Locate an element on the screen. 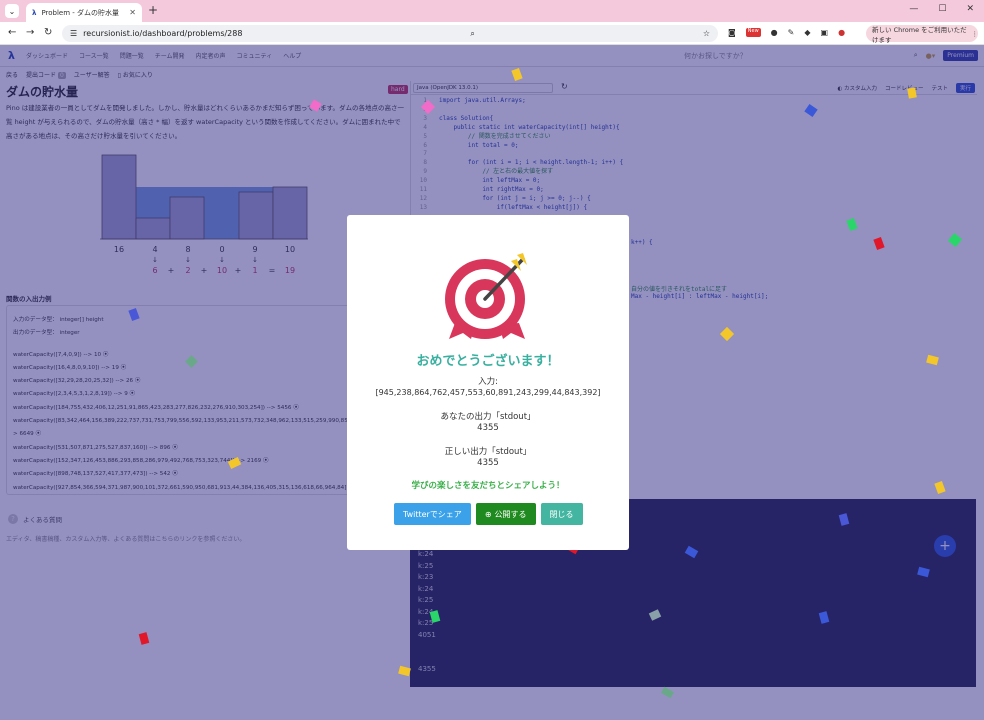  update-label: 新しい Chrome をご利用いただけます is located at coordinates (919, 34).